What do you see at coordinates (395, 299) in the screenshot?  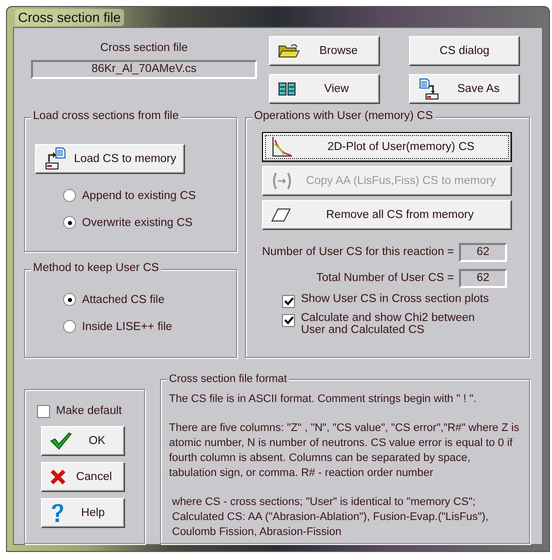 I see `checkbox-label: Show User CS in Cross section plots` at bounding box center [395, 299].